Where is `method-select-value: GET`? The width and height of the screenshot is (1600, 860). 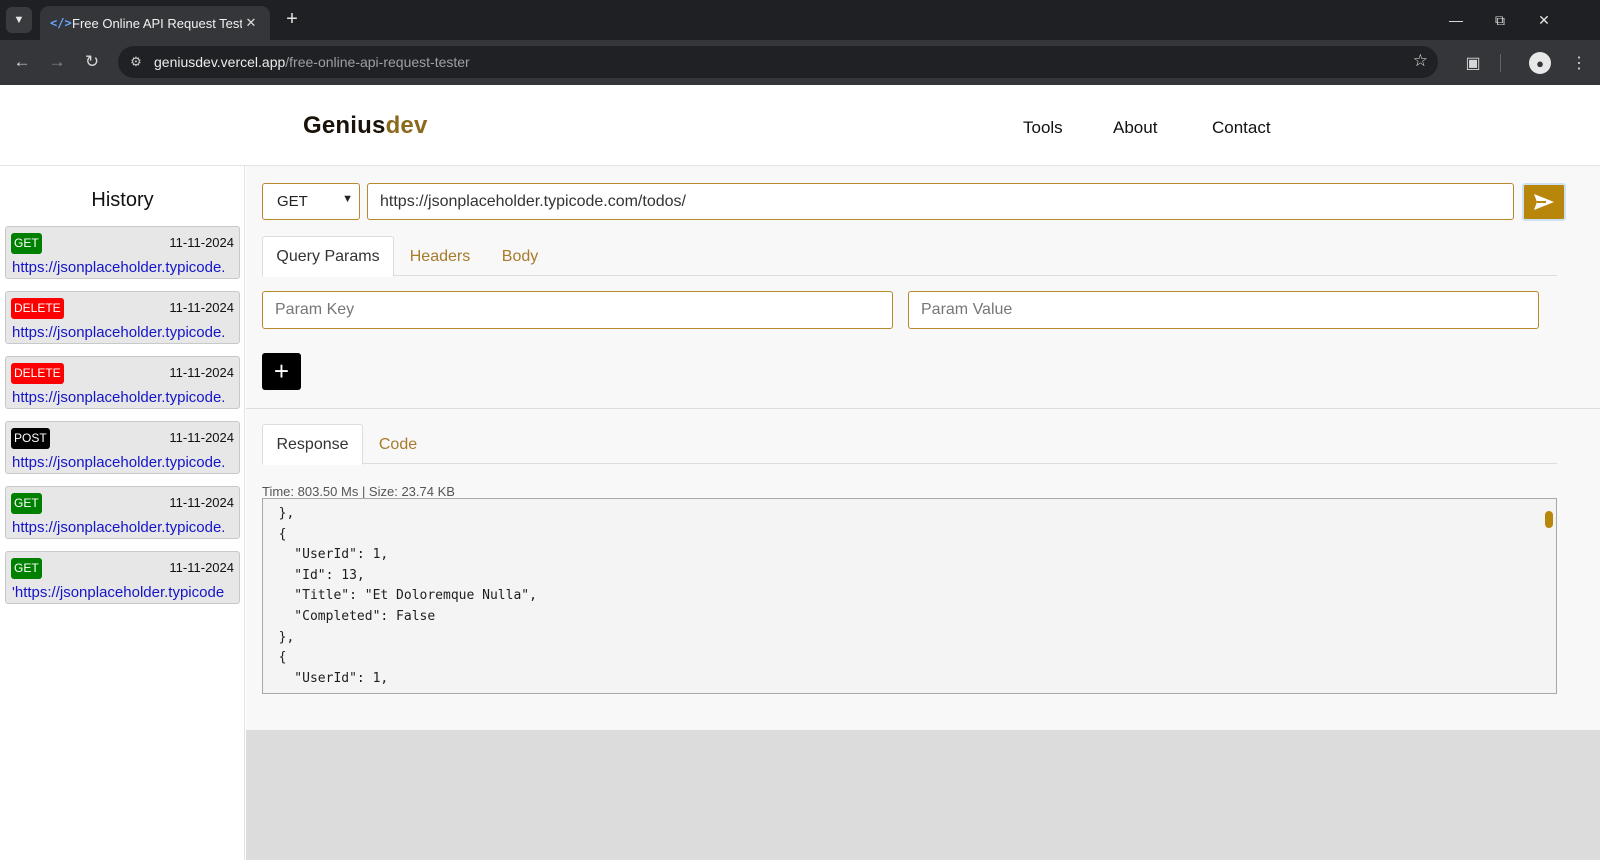
method-select-value: GET is located at coordinates (292, 201).